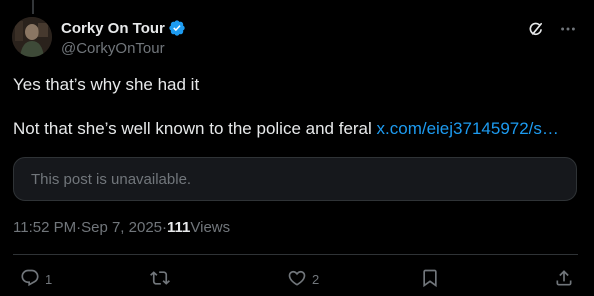  I want to click on thread-connector-line, so click(33, 7).